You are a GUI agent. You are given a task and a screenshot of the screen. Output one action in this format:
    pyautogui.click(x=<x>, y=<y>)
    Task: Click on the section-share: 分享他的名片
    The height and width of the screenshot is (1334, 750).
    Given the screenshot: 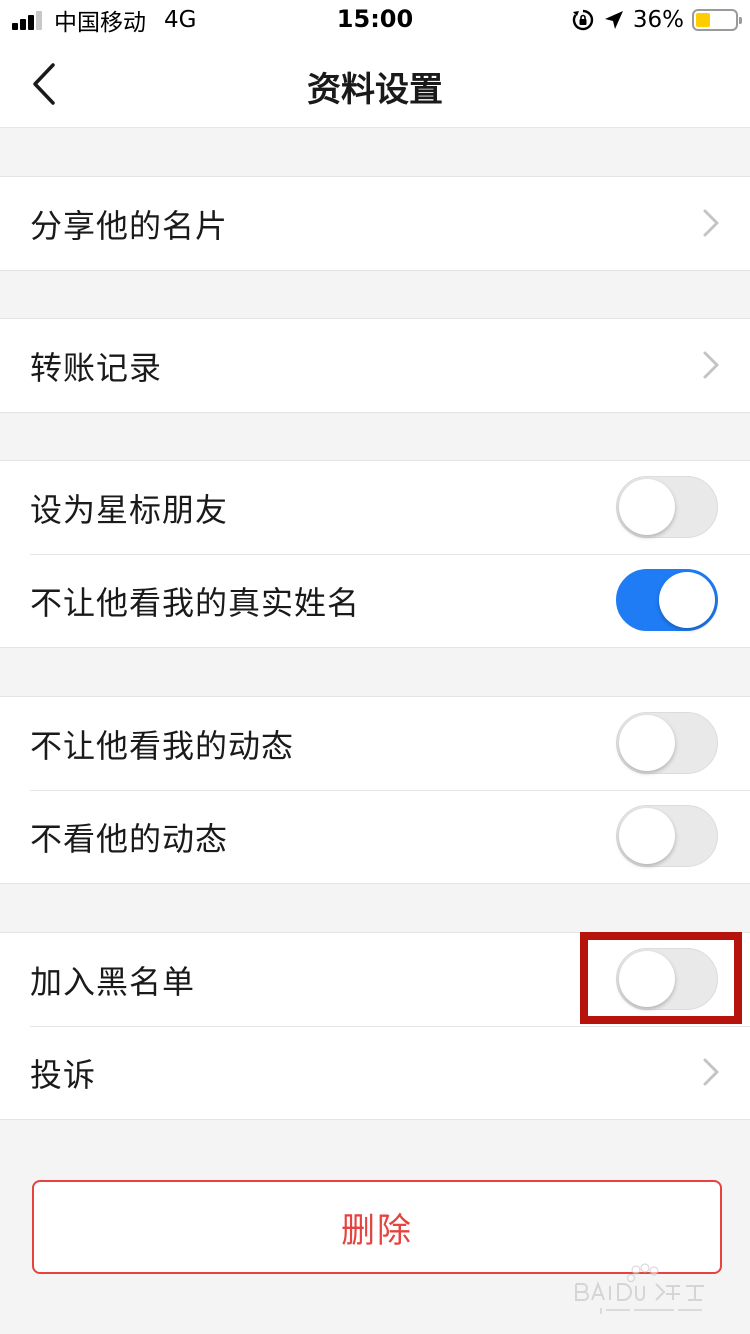 What is the action you would take?
    pyautogui.click(x=375, y=223)
    